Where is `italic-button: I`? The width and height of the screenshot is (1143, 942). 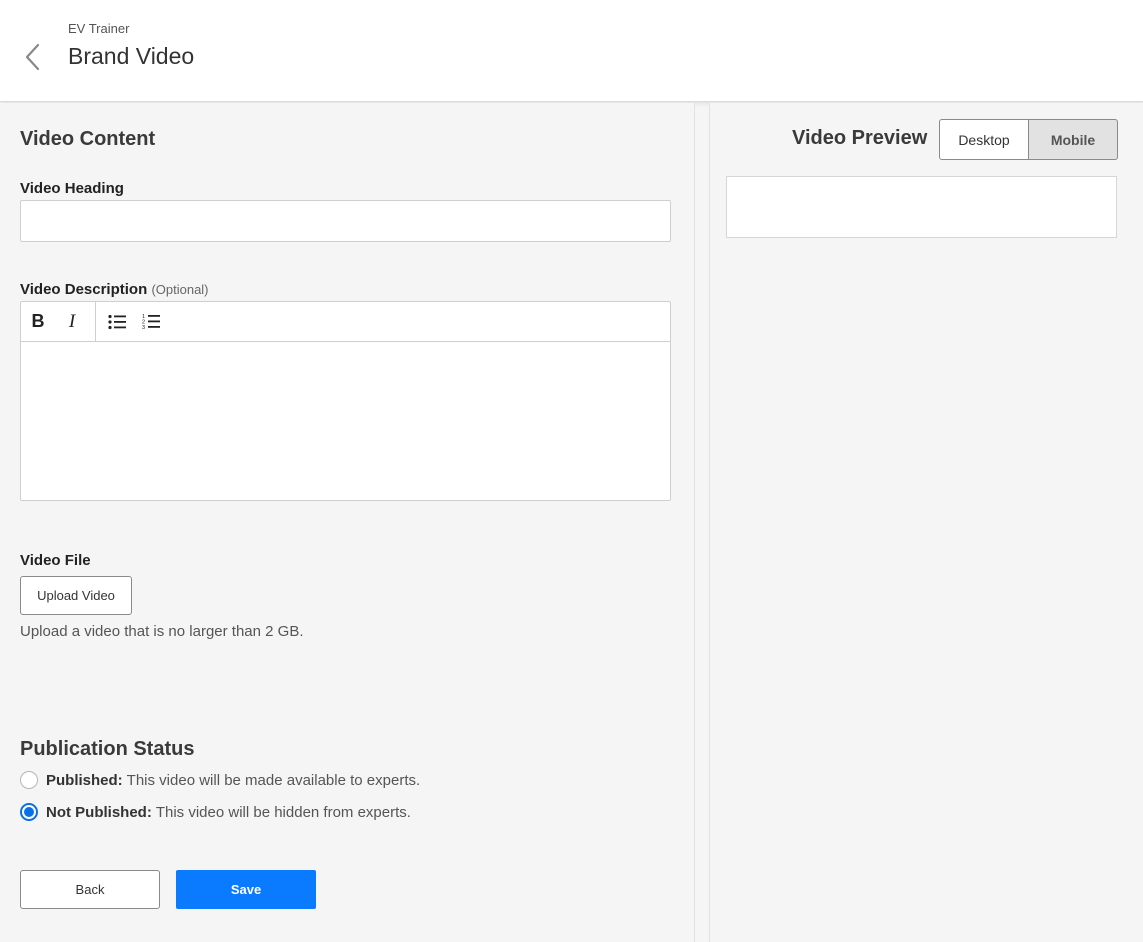
italic-button: I is located at coordinates (72, 322).